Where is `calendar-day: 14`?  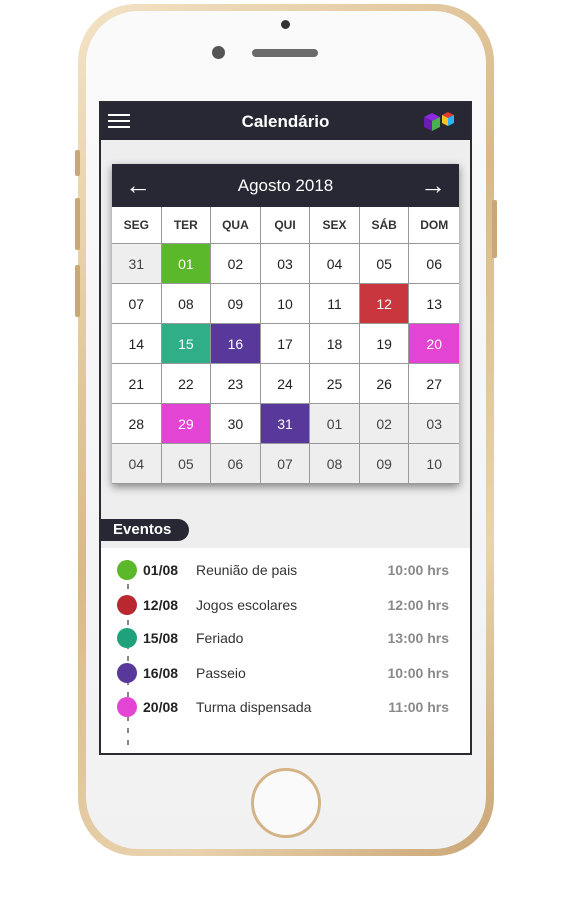 calendar-day: 14 is located at coordinates (137, 344).